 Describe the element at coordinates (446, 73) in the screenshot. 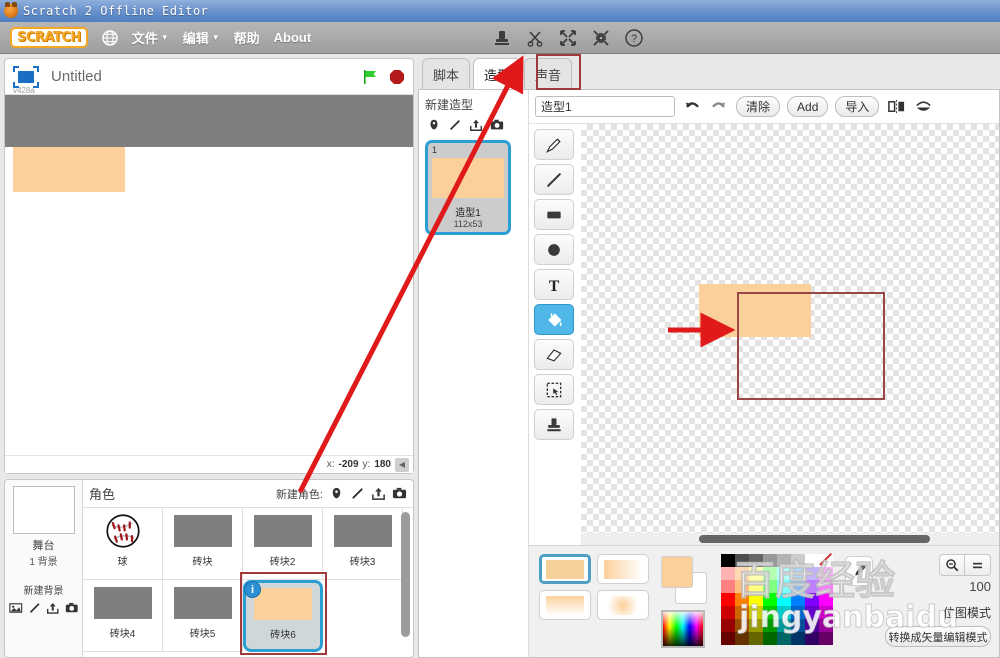

I see `tab-scripts: 脚本` at that location.